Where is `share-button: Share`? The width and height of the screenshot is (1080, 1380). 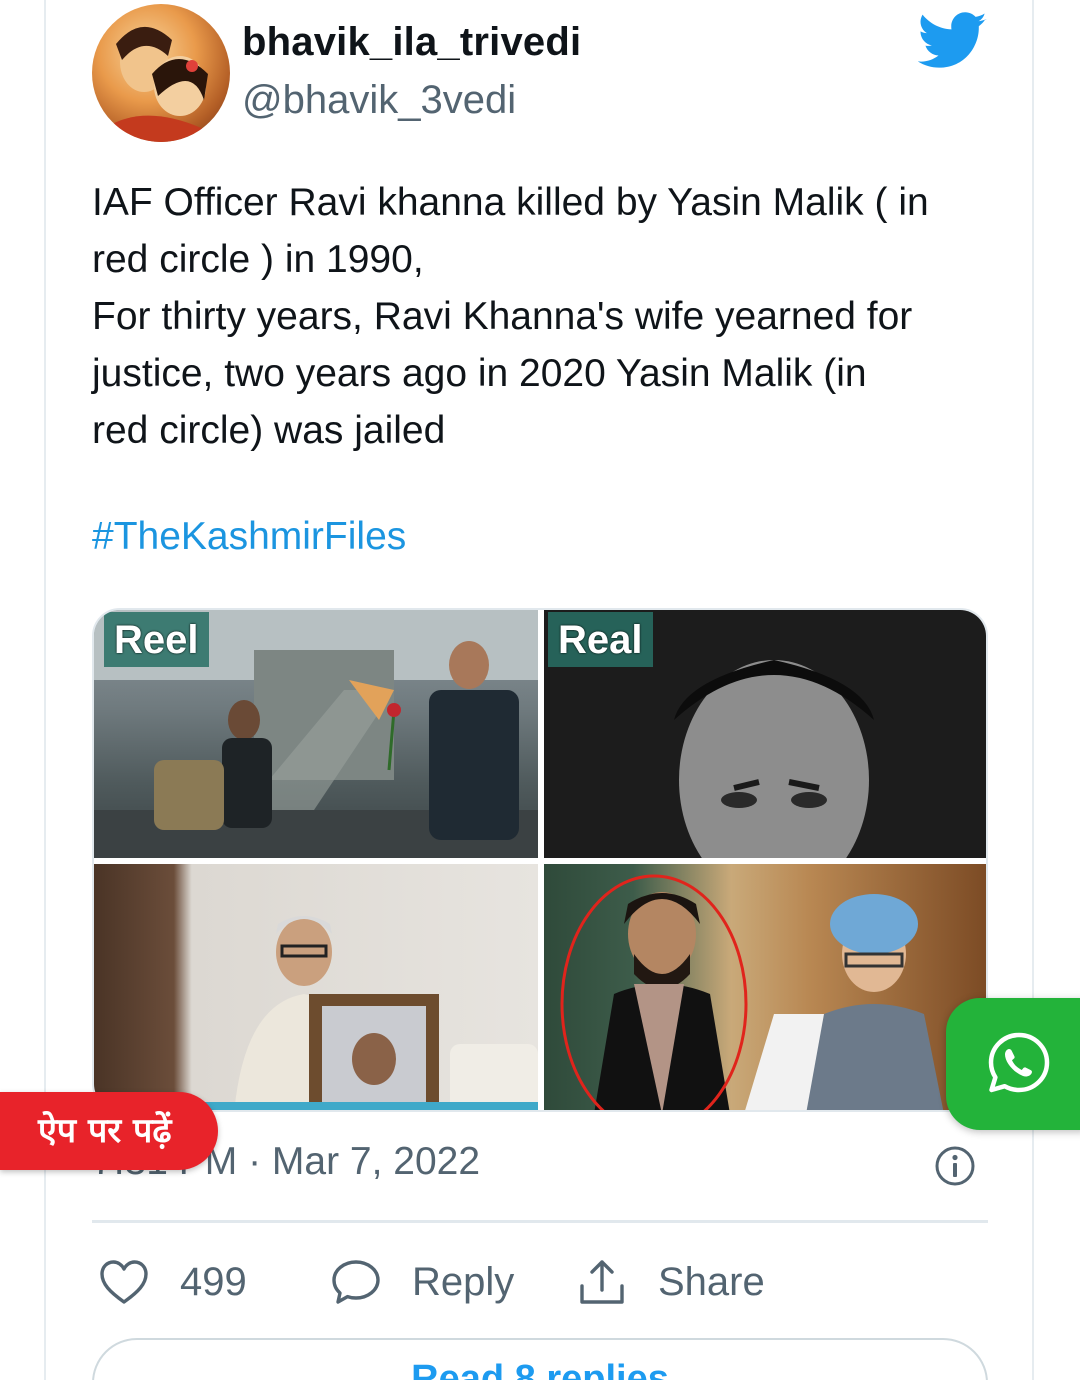
share-button: Share is located at coordinates (669, 1282).